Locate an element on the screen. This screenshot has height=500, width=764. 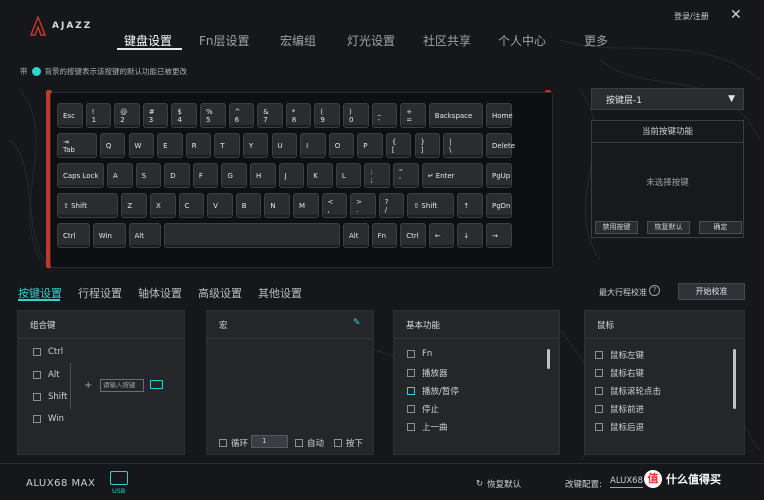
keycap: K is located at coordinates (320, 175).